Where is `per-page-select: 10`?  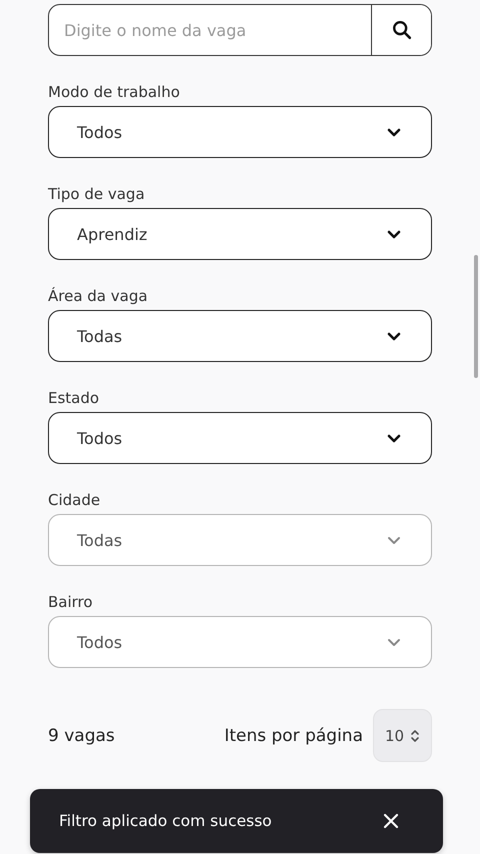 per-page-select: 10 is located at coordinates (402, 735).